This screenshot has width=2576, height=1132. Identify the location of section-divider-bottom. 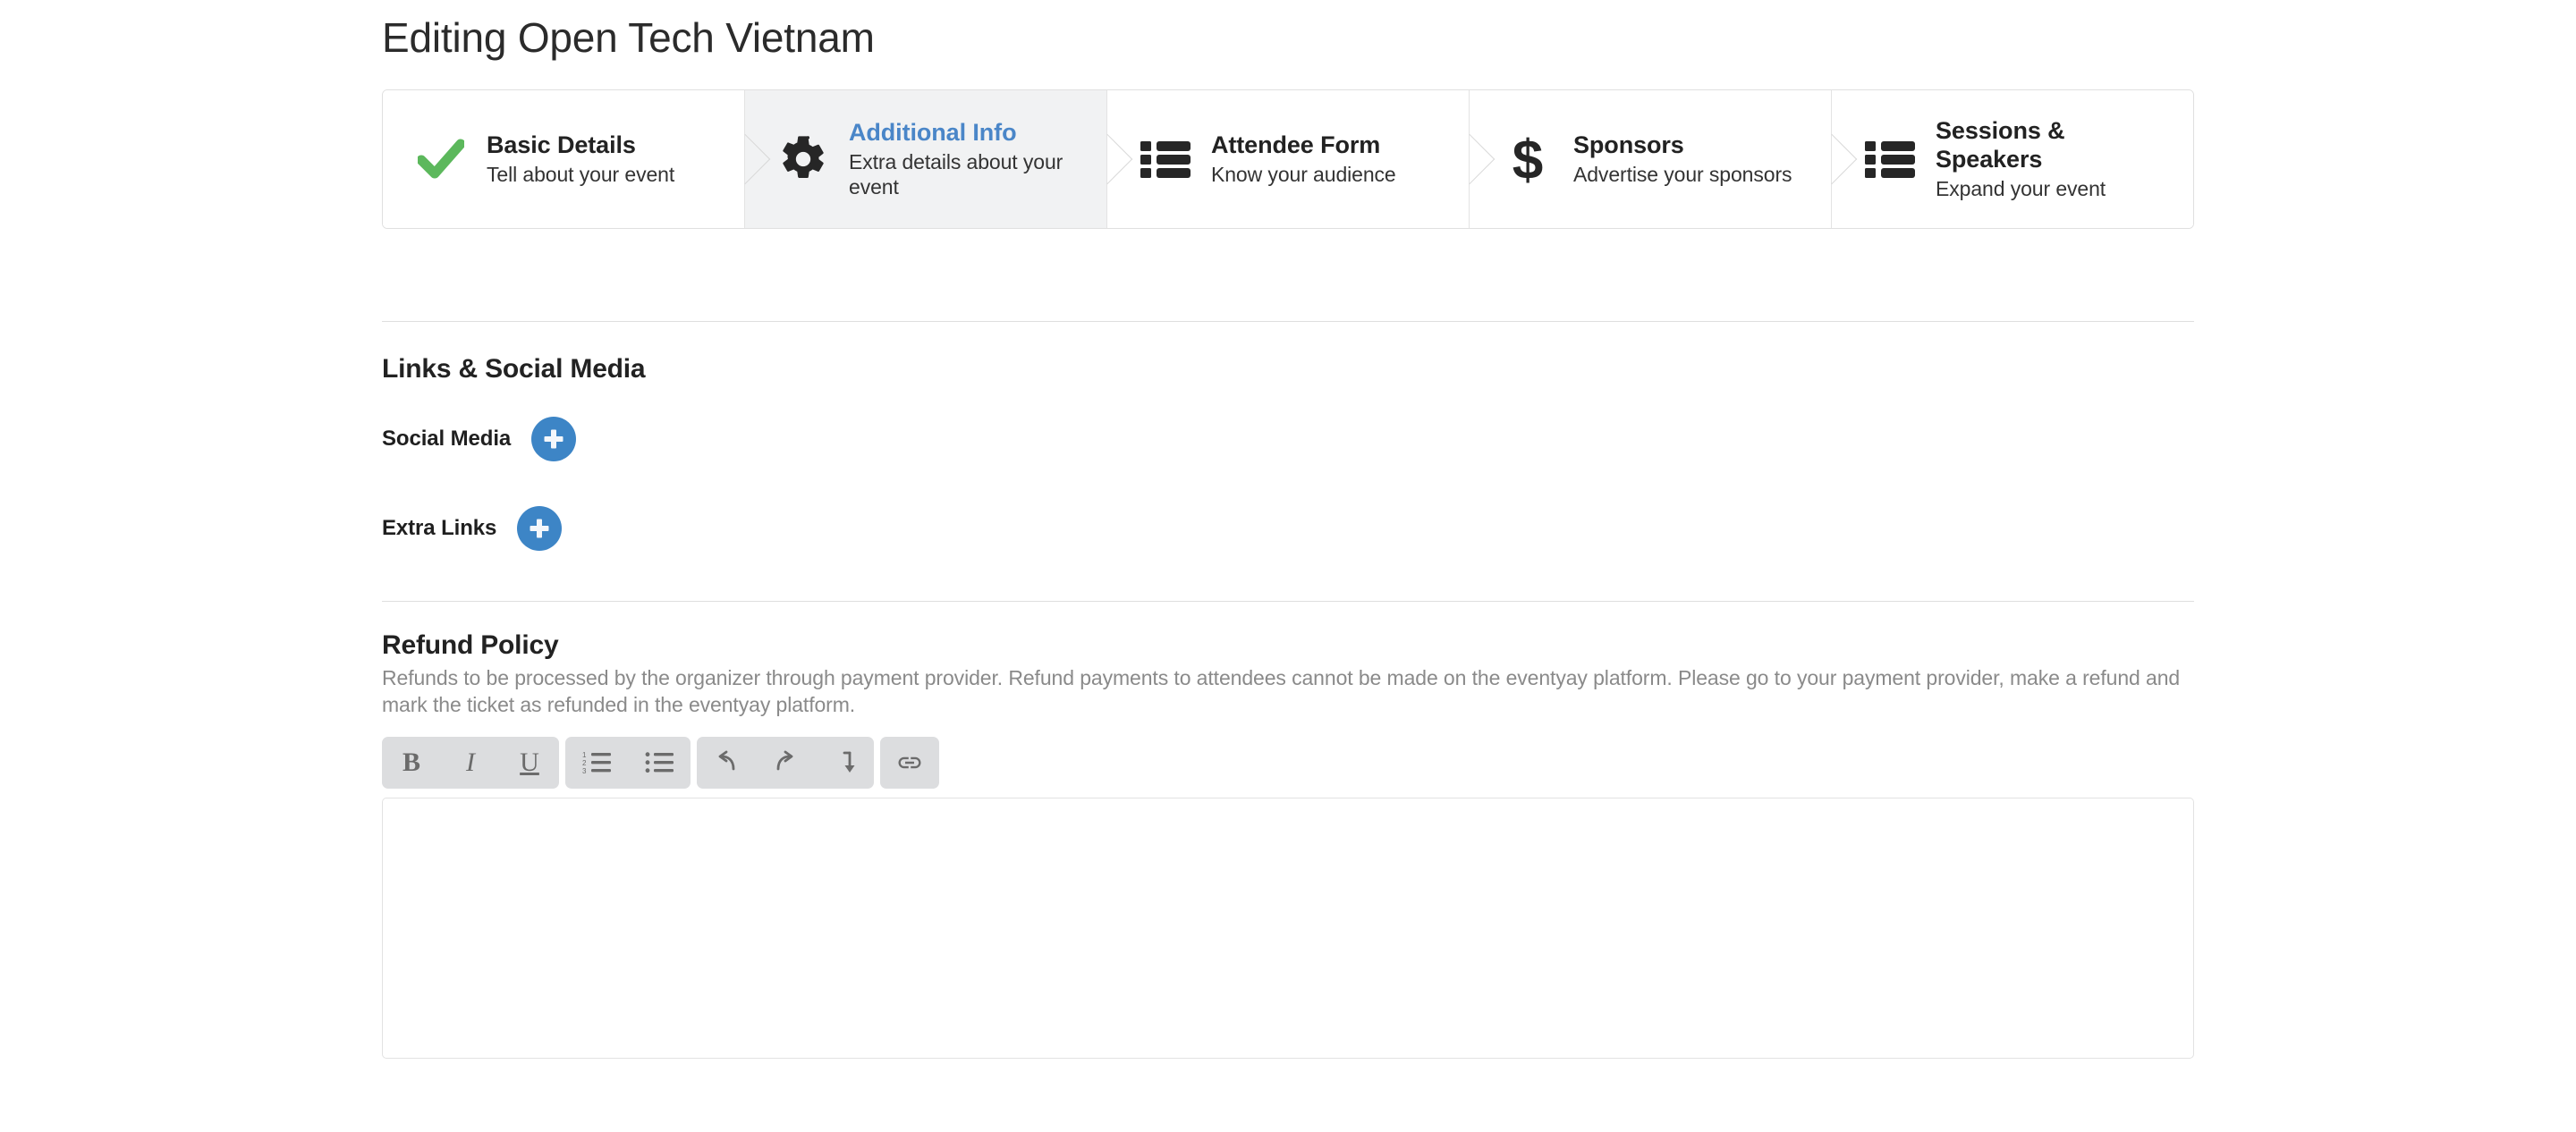
(1288, 602).